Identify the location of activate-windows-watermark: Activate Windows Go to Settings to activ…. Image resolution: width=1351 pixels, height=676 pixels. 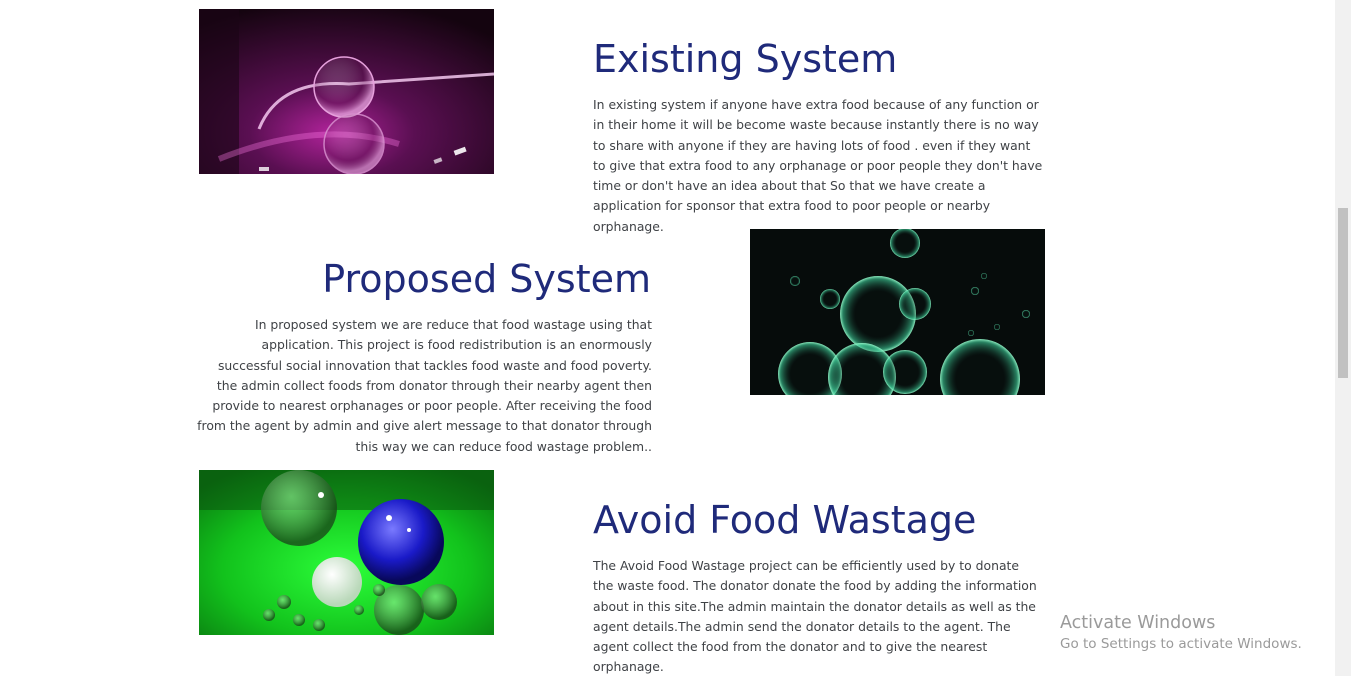
(1181, 632).